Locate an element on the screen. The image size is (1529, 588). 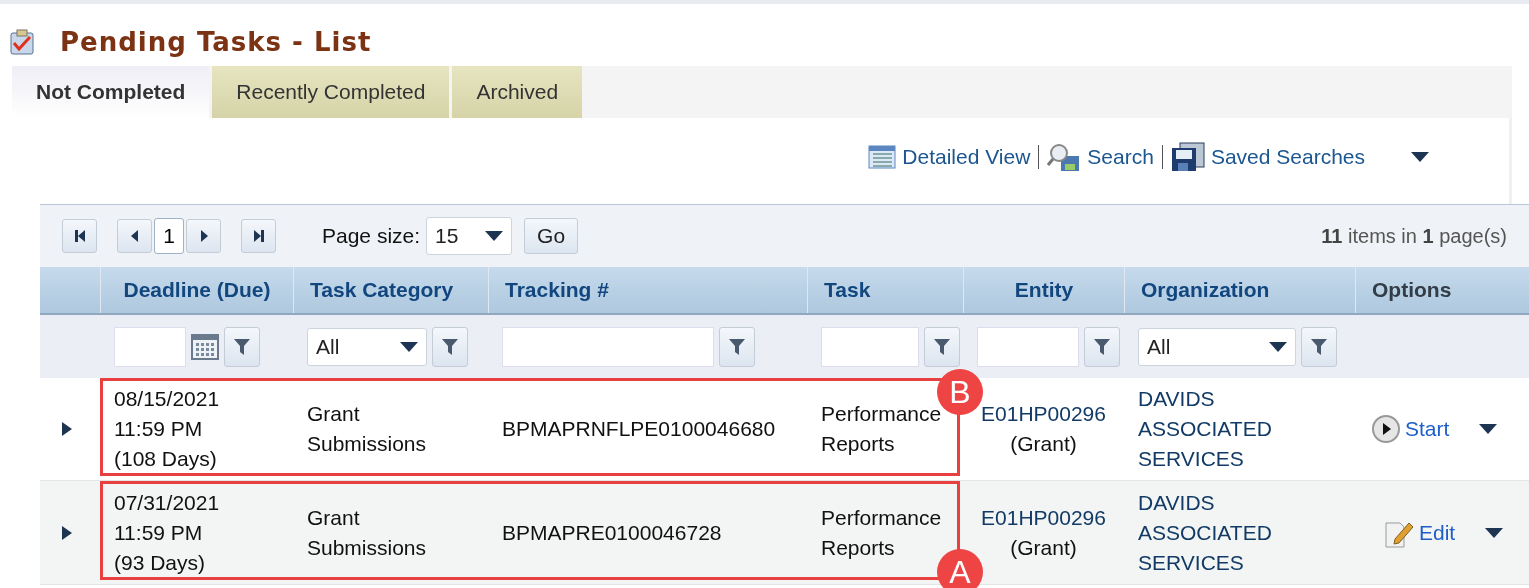
calendar-icon is located at coordinates (205, 346).